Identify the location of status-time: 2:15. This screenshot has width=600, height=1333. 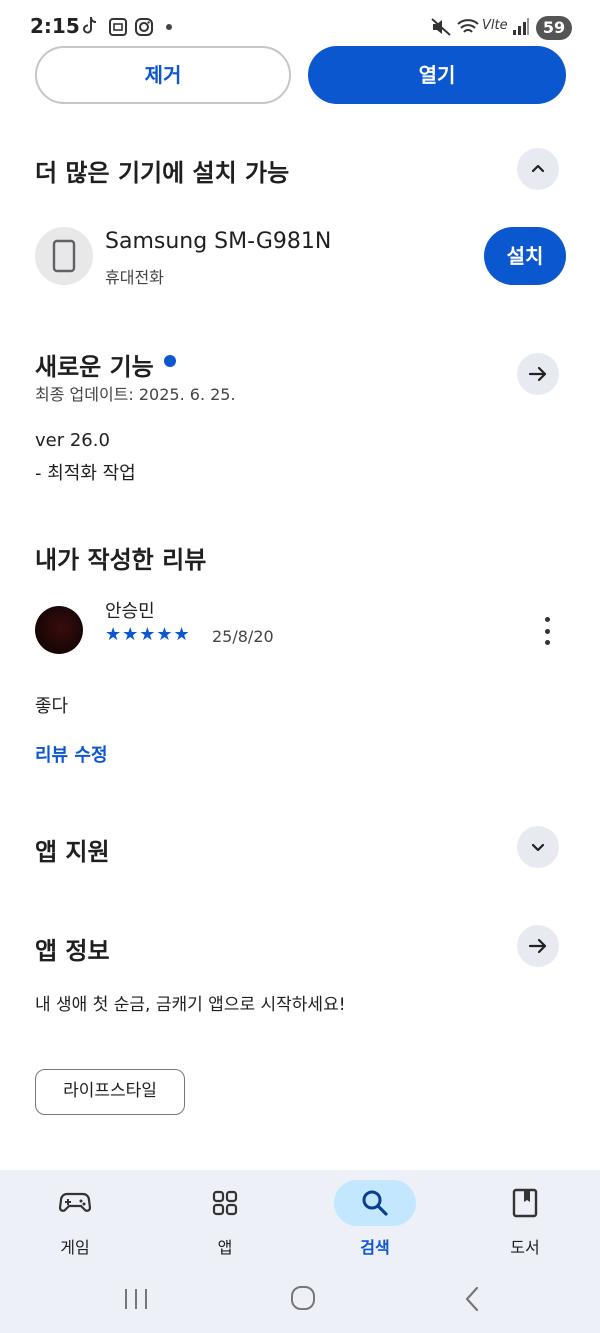
(55, 26).